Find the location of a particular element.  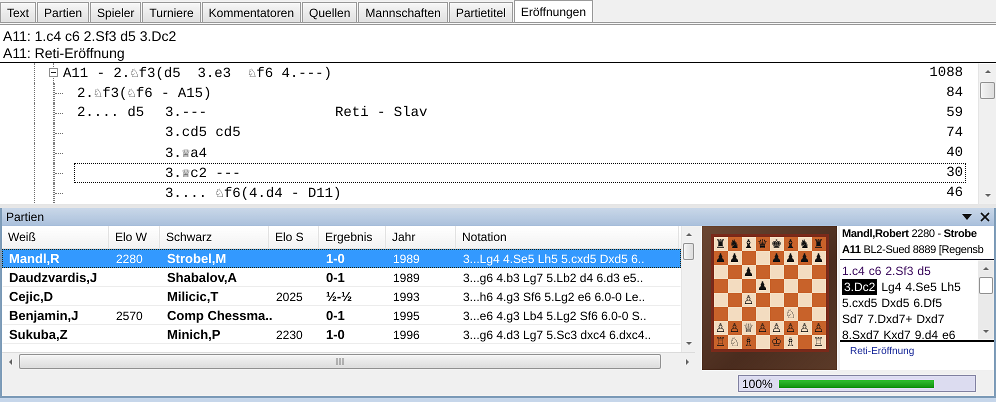

game-row: Cejic,D Milicic,T 2025 ½-½ 1993 3...h6 4.g3 Sf6 5.Lg2 e6 6.0-0 Le.. is located at coordinates (341, 296).